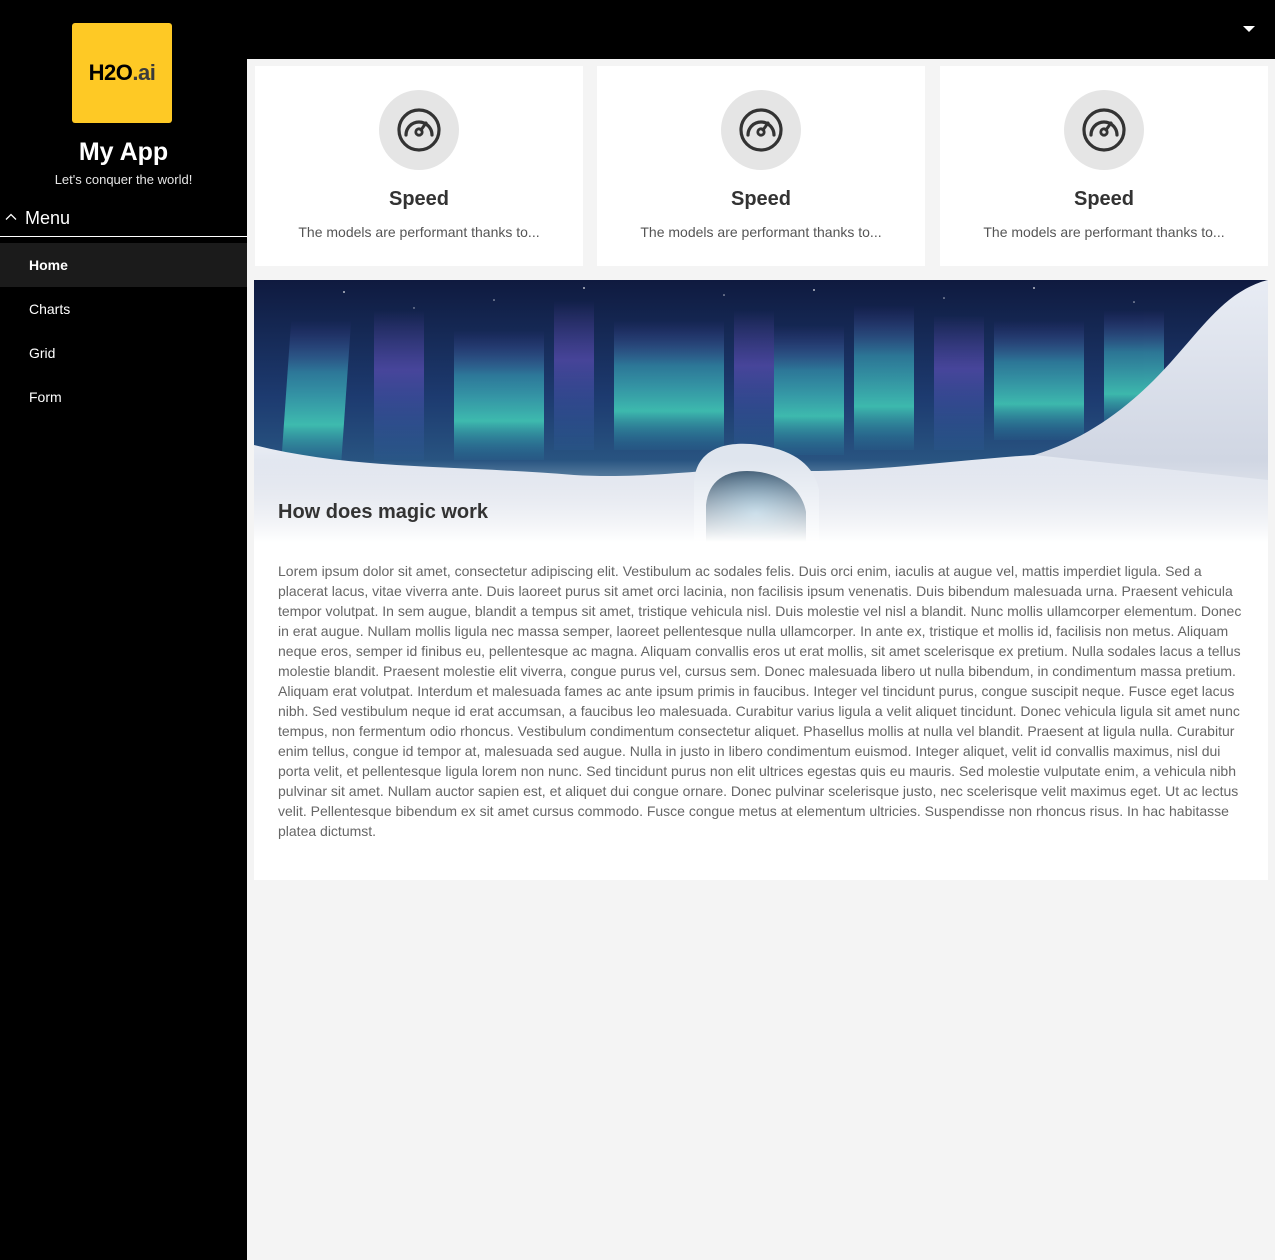  Describe the element at coordinates (48, 265) in the screenshot. I see `sidebar-item-label: Home` at that location.